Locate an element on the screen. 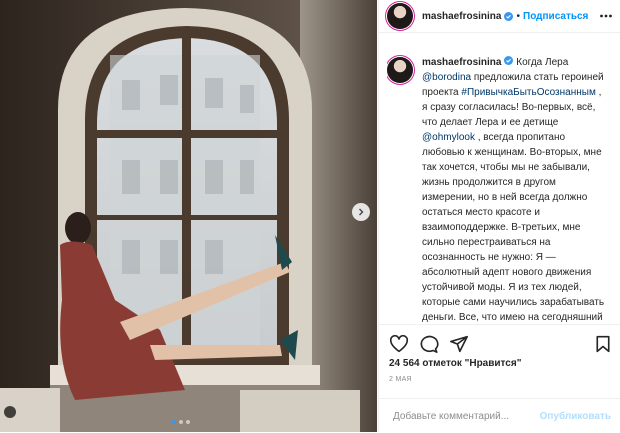 This screenshot has height=433, width=620. caption-username: mashaefrosinina is located at coordinates (461, 62).